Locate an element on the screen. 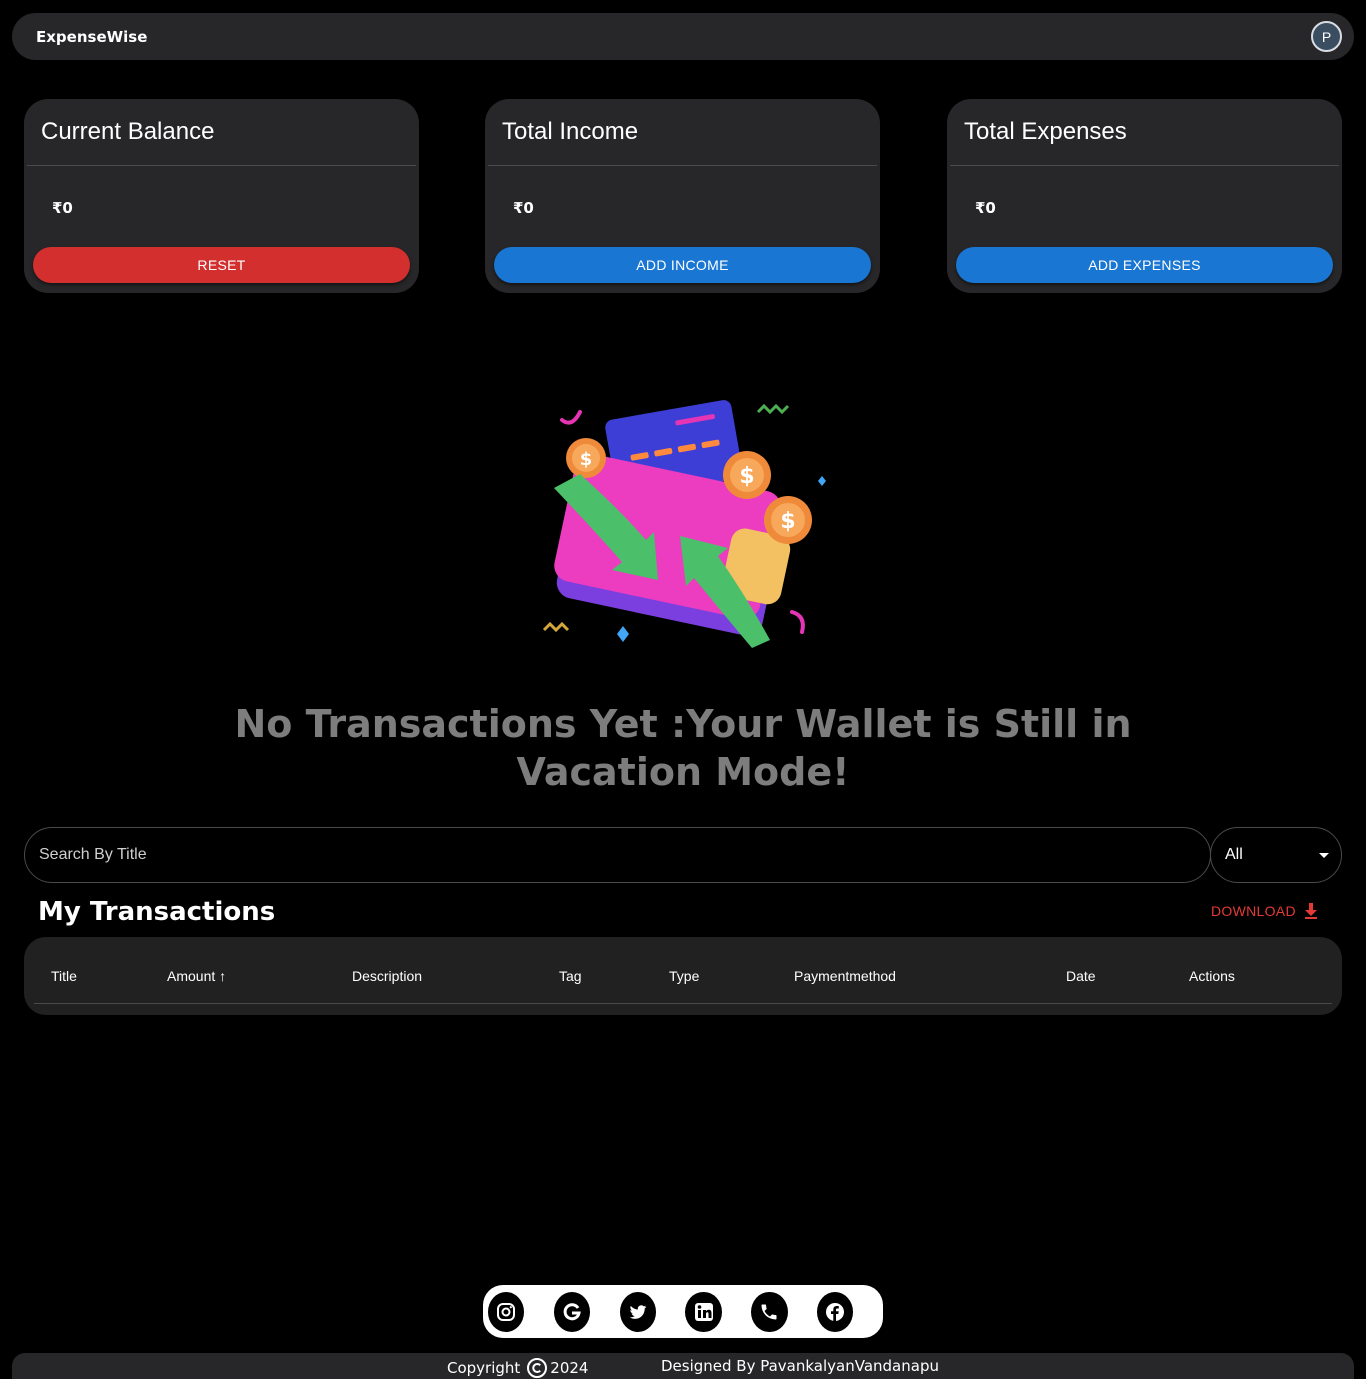  add-income-button: ADD INCOME is located at coordinates (682, 265).